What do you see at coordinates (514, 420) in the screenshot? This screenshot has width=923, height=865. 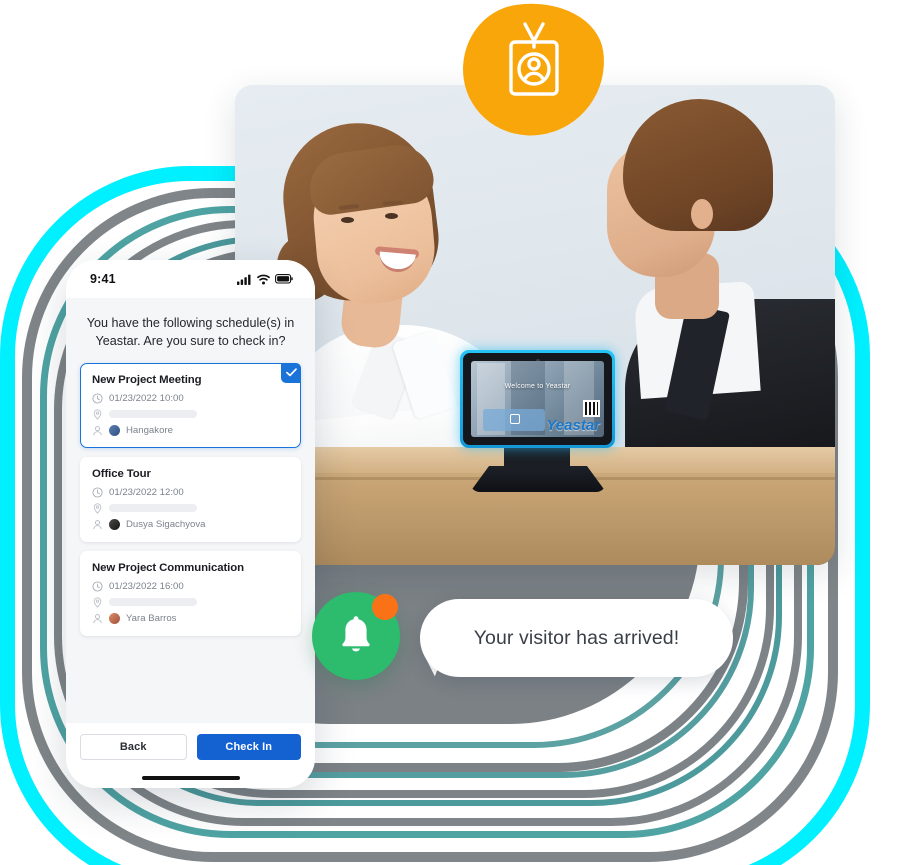 I see `kiosk-checkin-button` at bounding box center [514, 420].